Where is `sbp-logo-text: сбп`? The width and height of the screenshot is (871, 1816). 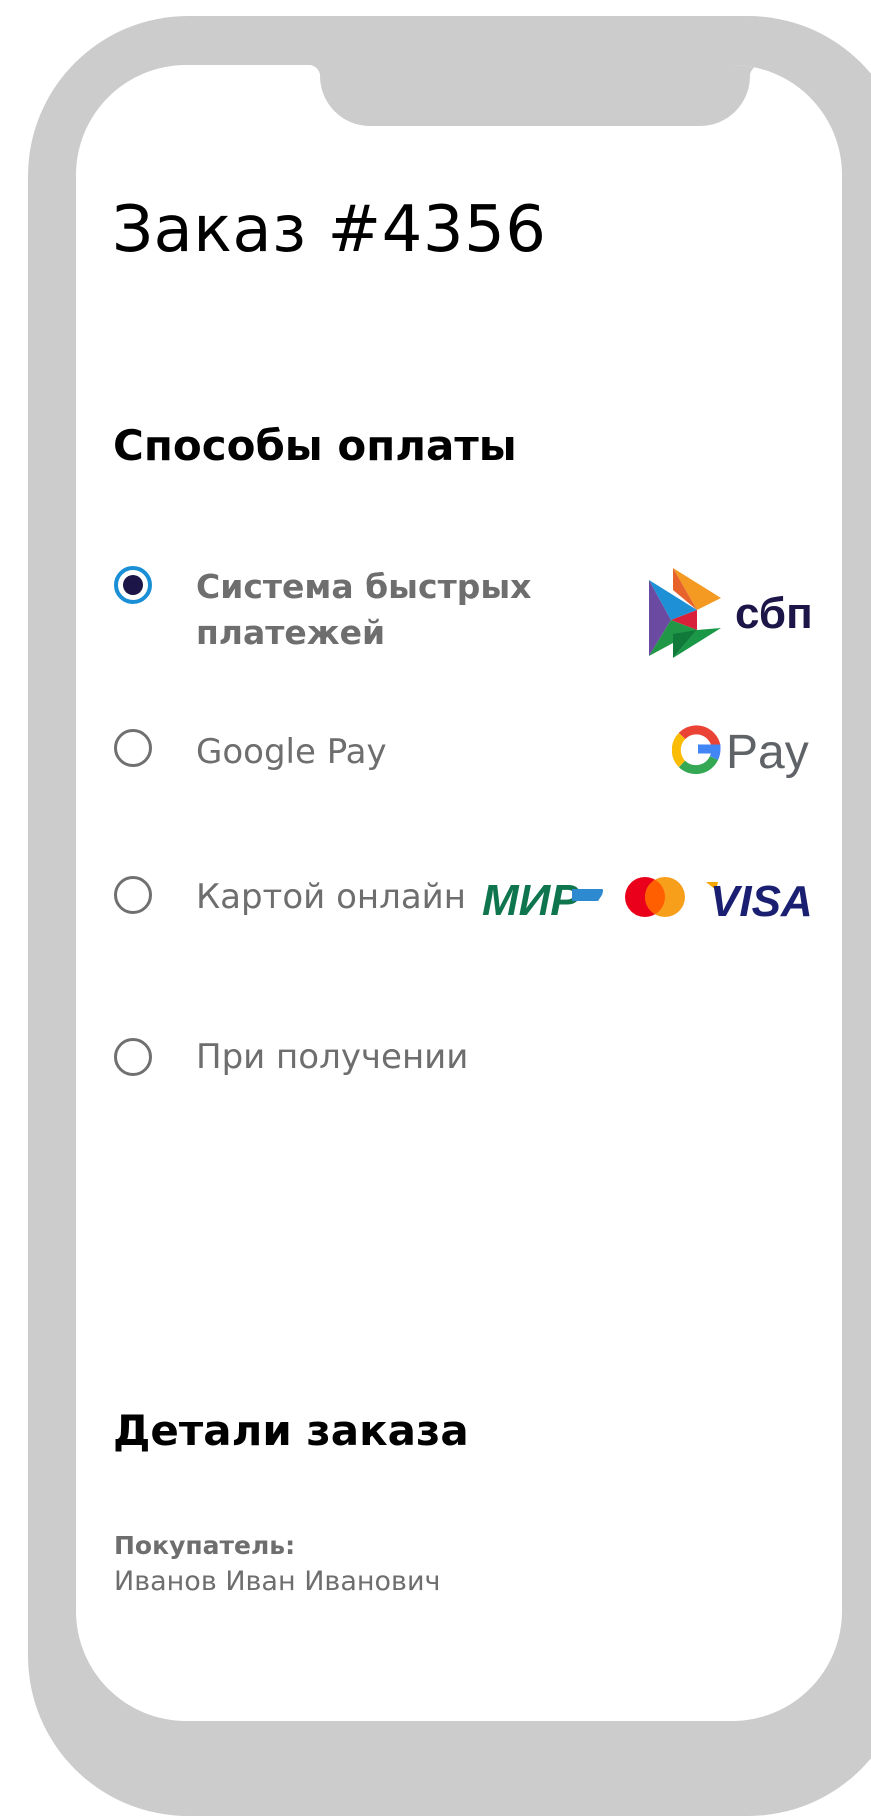
sbp-logo-text: сбп is located at coordinates (774, 613).